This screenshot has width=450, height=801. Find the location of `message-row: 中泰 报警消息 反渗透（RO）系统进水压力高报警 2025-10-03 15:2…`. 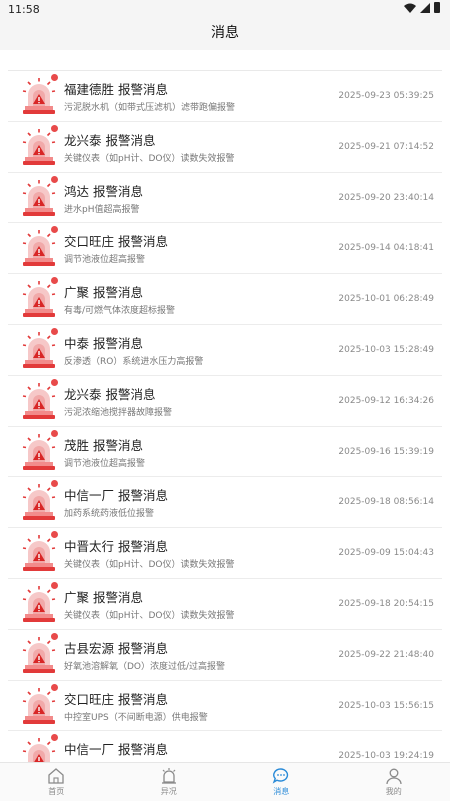

message-row: 中泰 报警消息 反渗透（RO）系统进水压力高报警 2025-10-03 15:2… is located at coordinates (225, 350).